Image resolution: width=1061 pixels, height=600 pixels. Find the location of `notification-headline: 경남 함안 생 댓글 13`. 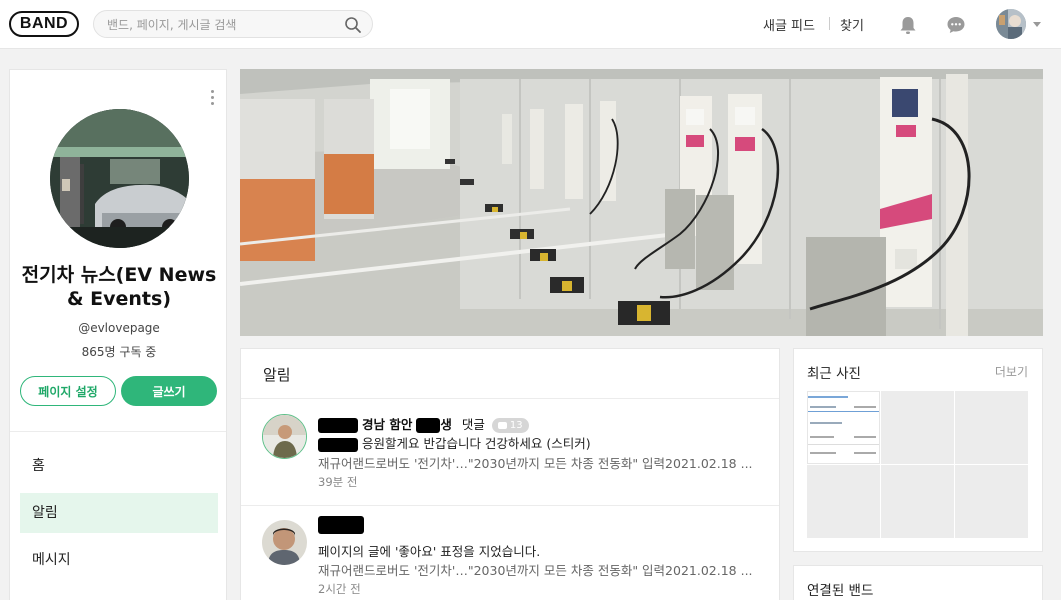

notification-headline: 경남 함안 생 댓글 13 is located at coordinates (423, 423).